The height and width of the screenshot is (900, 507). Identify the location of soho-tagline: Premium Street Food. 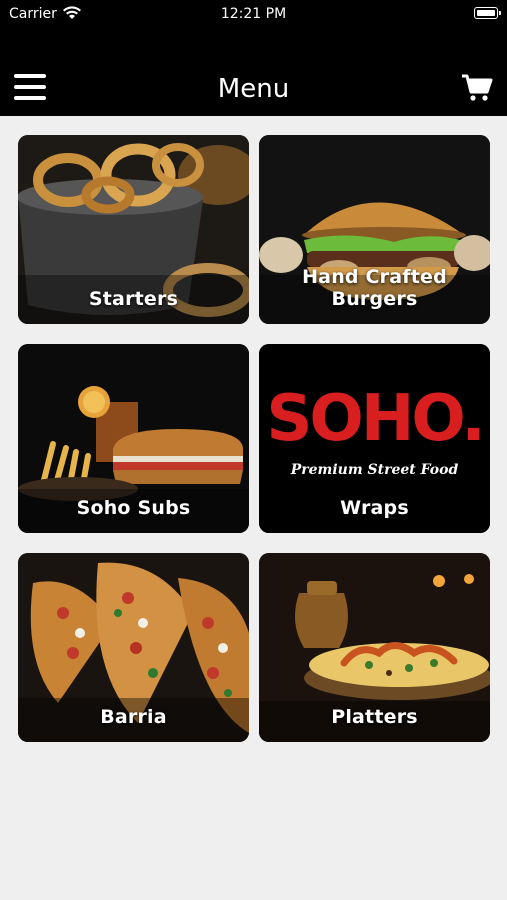
(374, 470).